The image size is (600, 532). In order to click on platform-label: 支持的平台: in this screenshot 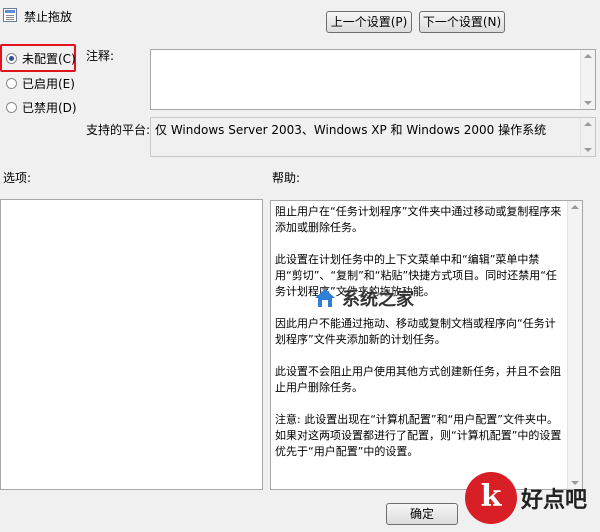, I will do `click(118, 130)`.